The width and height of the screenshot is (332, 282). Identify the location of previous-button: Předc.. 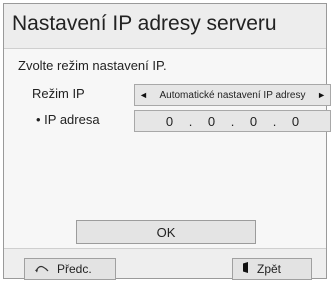
(70, 269).